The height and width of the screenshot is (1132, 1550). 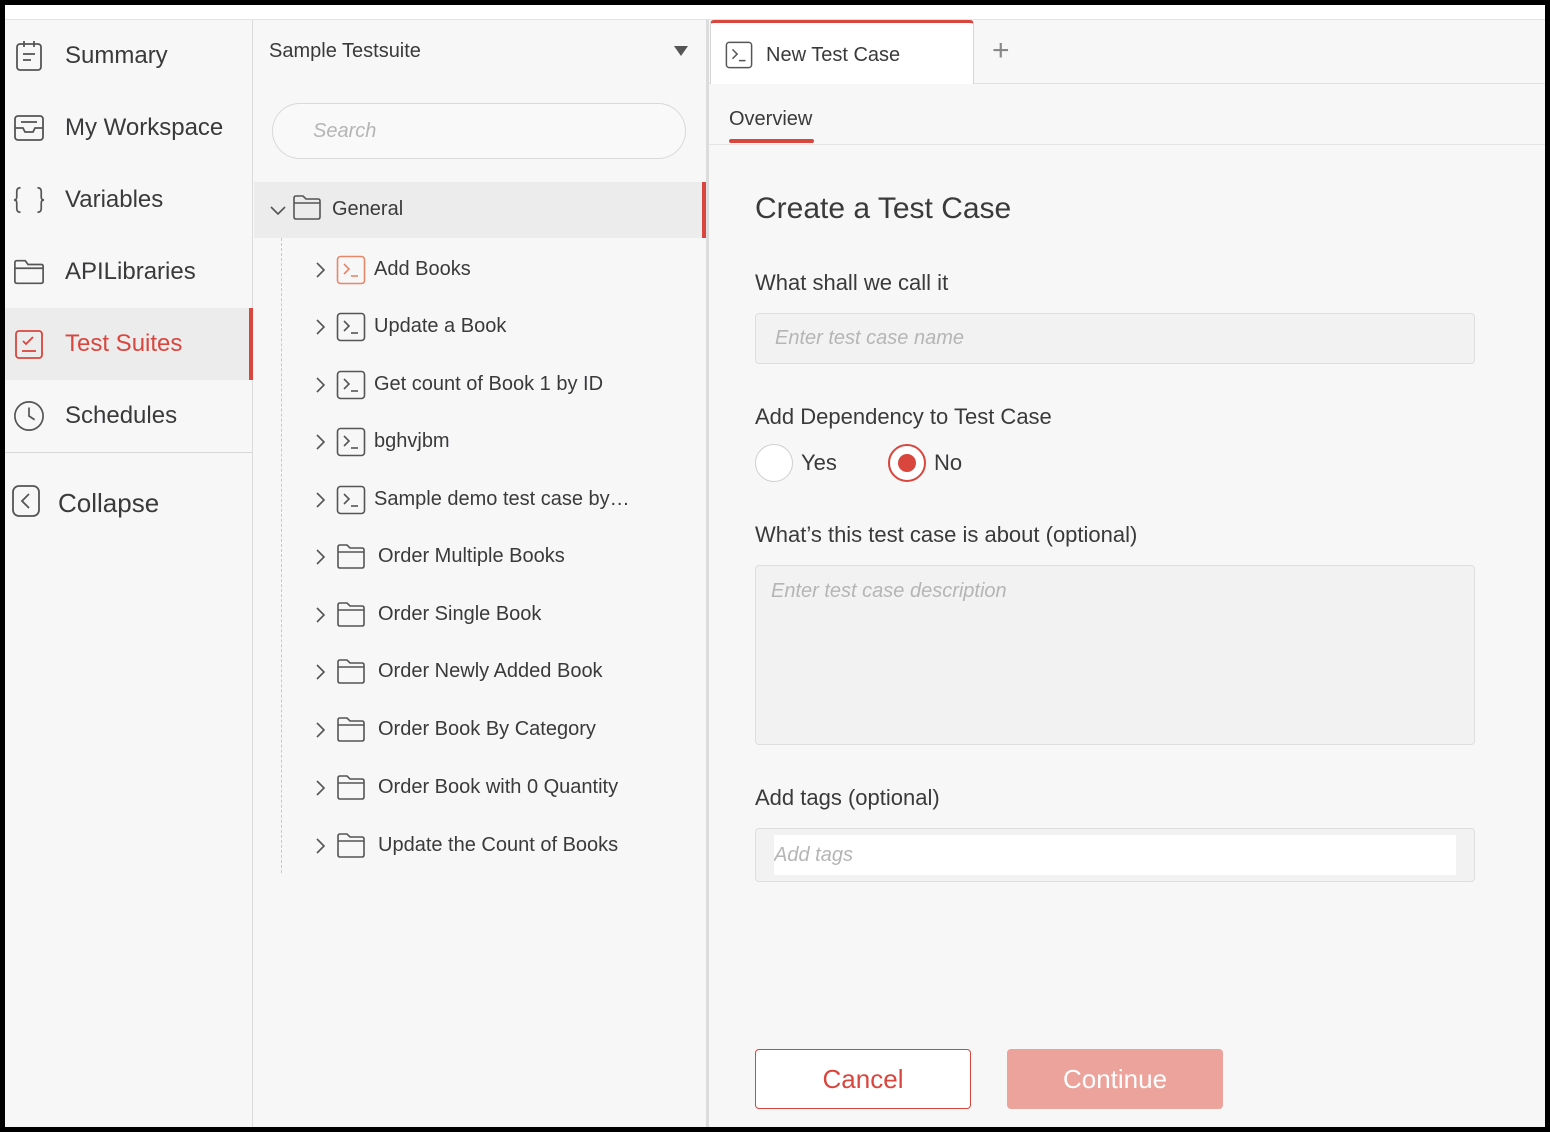 What do you see at coordinates (29, 200) in the screenshot?
I see `curly-braces-icon` at bounding box center [29, 200].